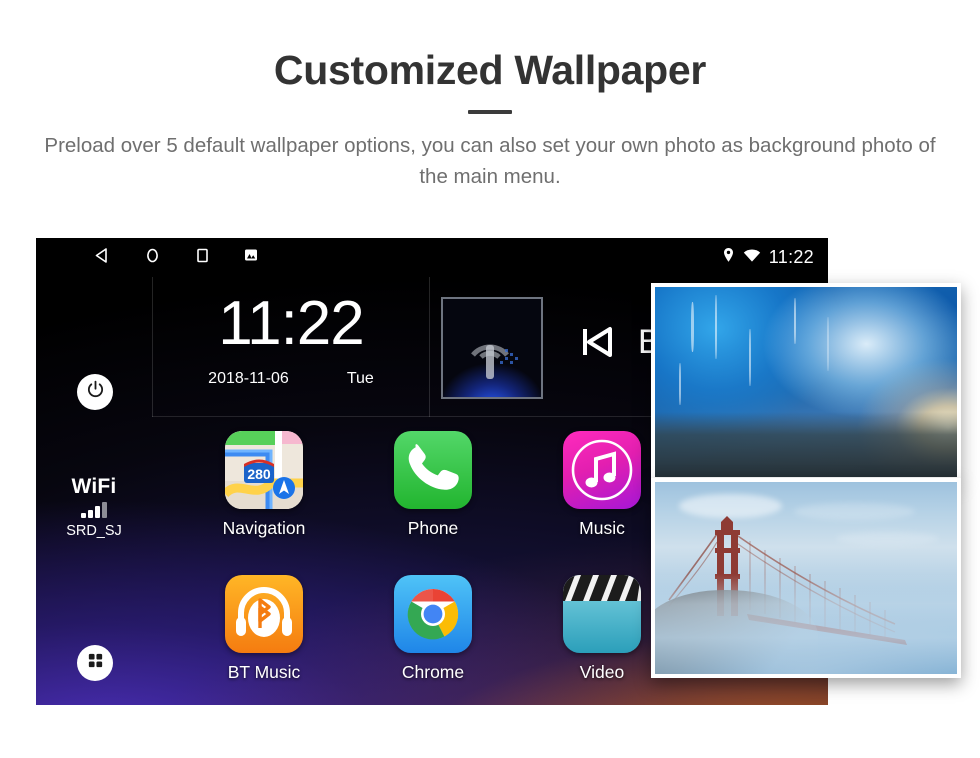 Image resolution: width=980 pixels, height=758 pixels. I want to click on app-navigation: 280 Navigation, so click(264, 485).